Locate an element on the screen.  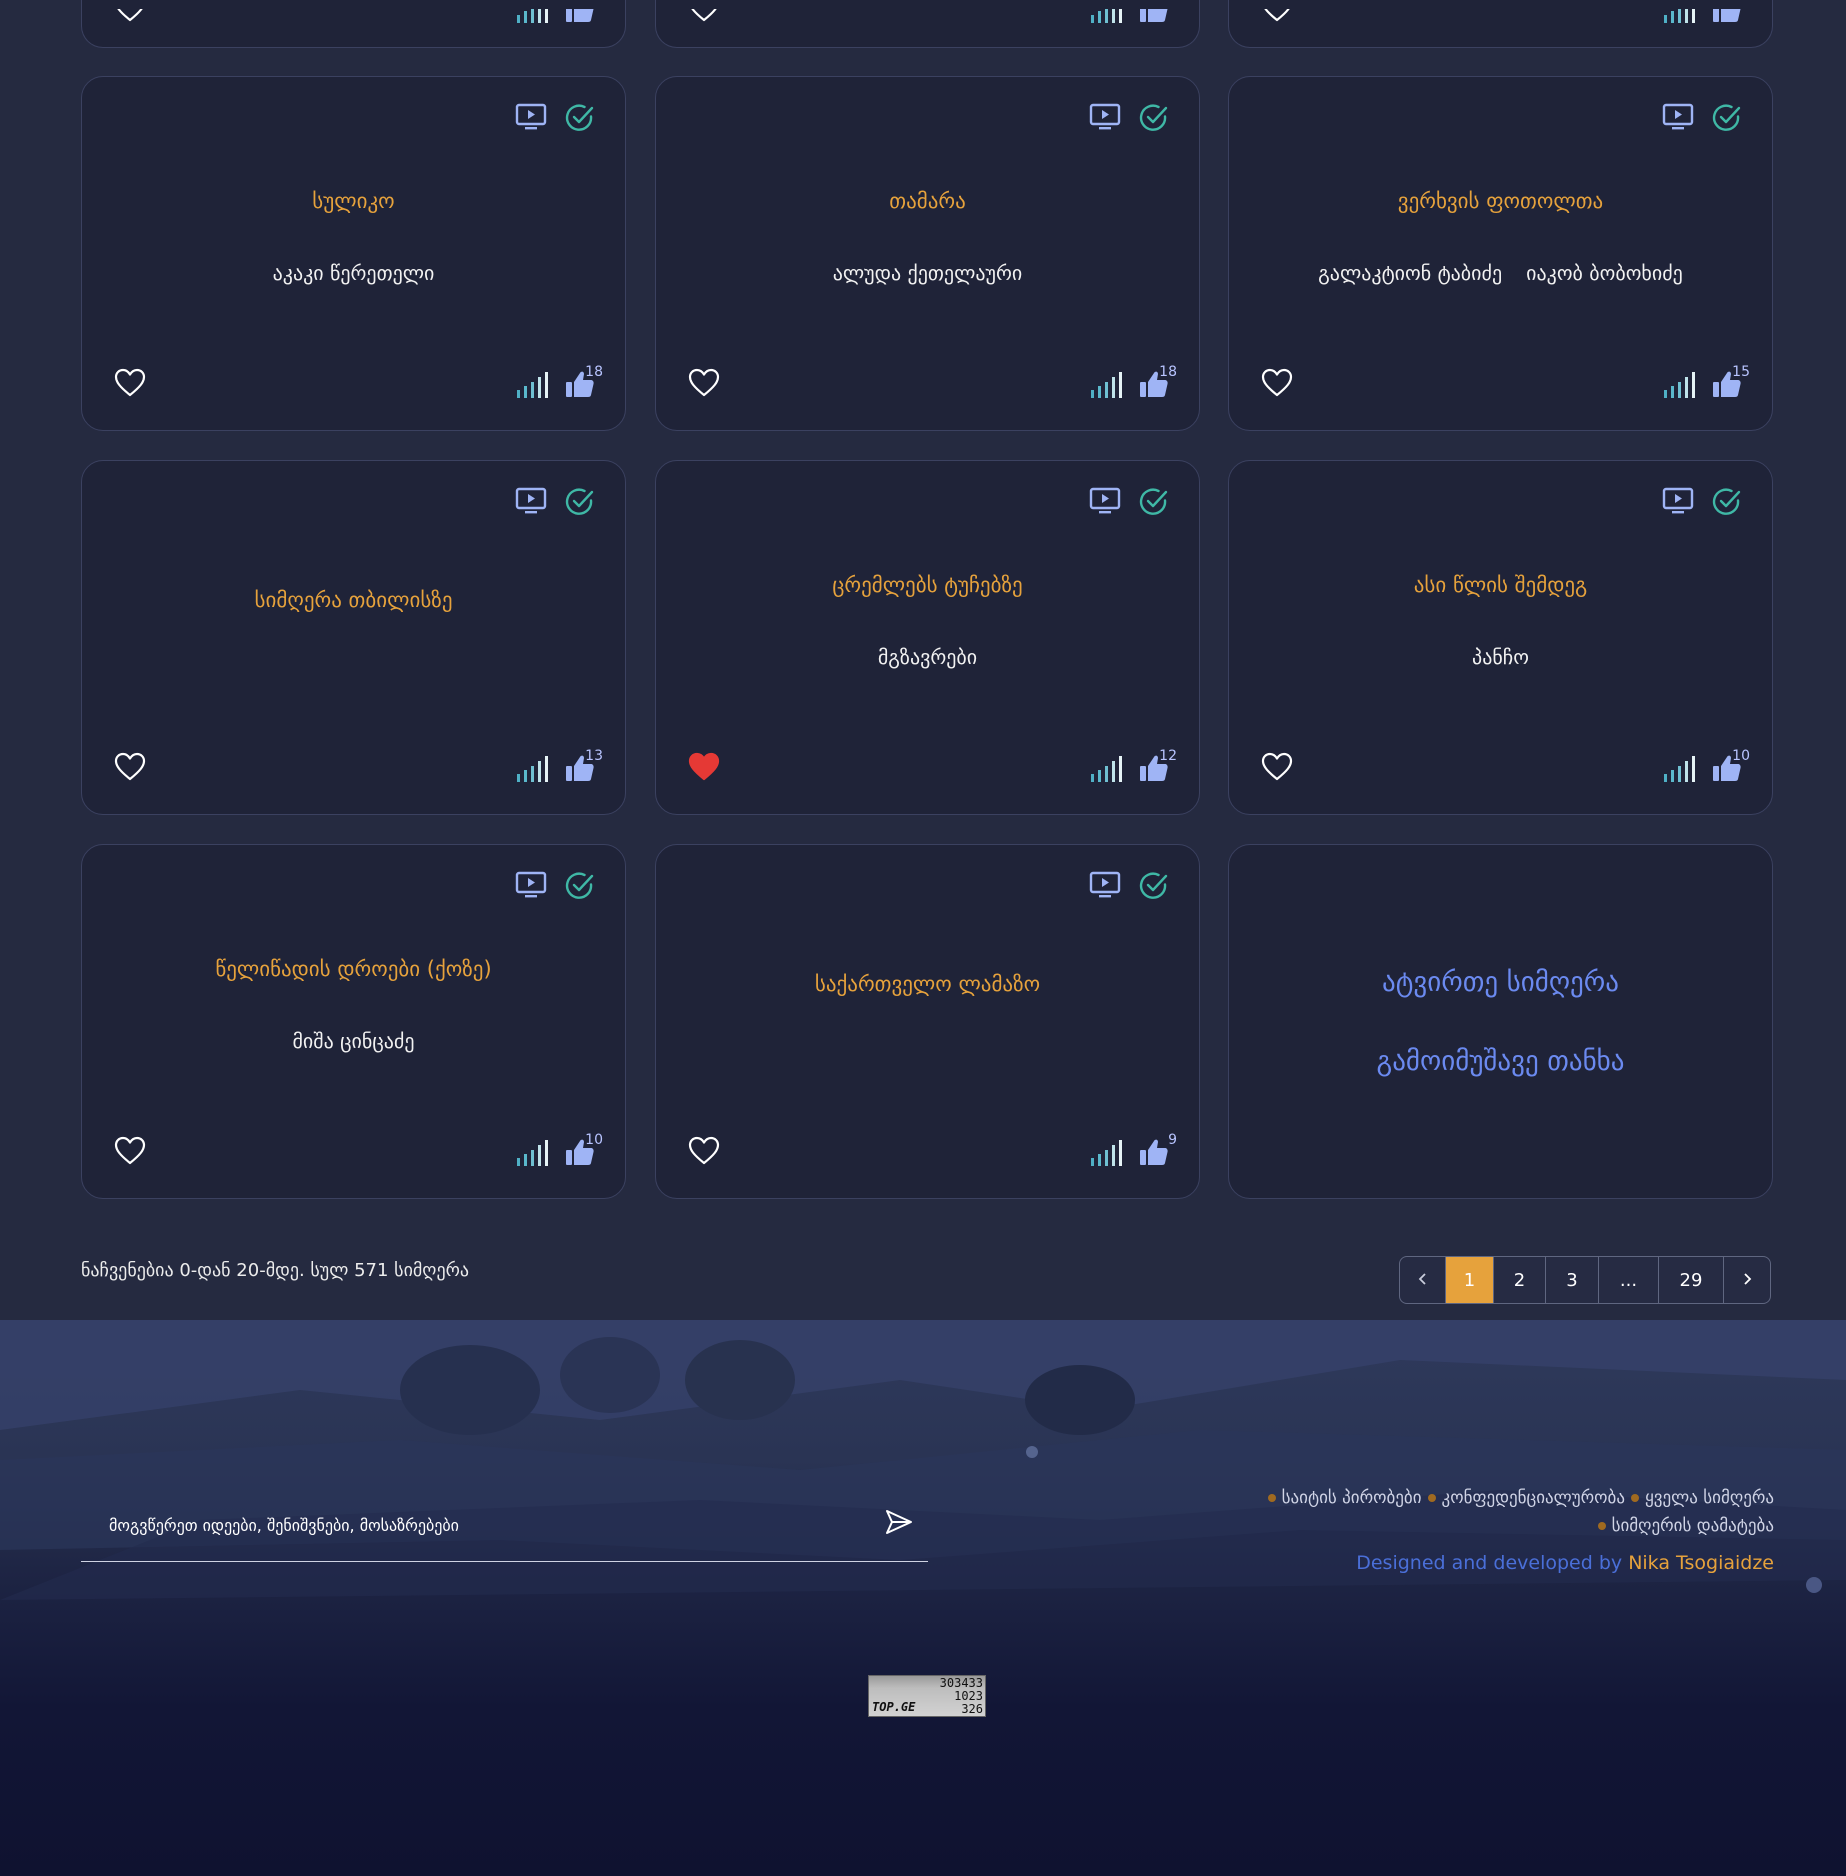
song-title: სიმღერა თბილისზე is located at coordinates (353, 600).